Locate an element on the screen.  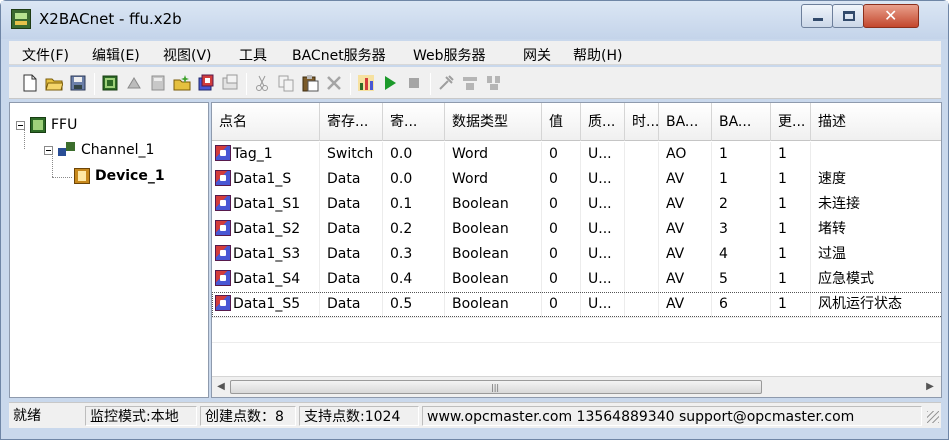
menu-help: 帮助(H) is located at coordinates (597, 55).